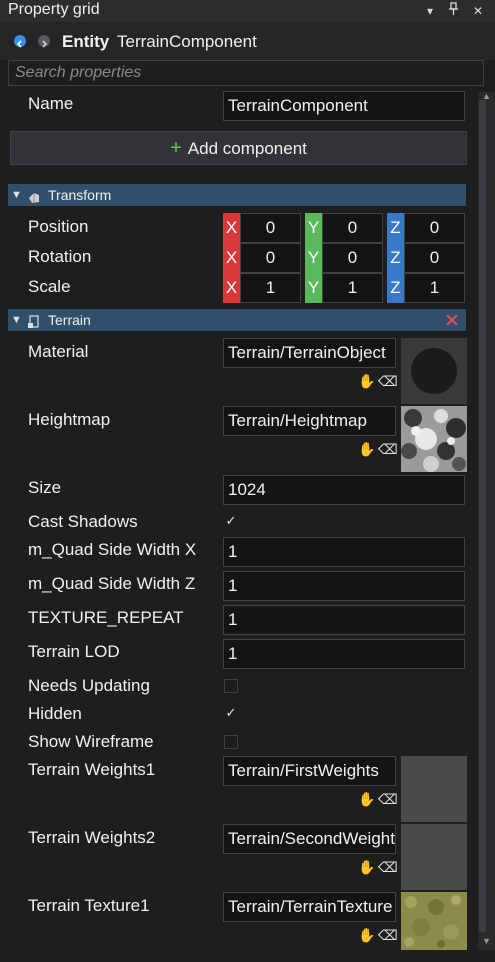 The image size is (495, 962). Describe the element at coordinates (69, 419) in the screenshot. I see `heightmap-label: Heightmap` at that location.